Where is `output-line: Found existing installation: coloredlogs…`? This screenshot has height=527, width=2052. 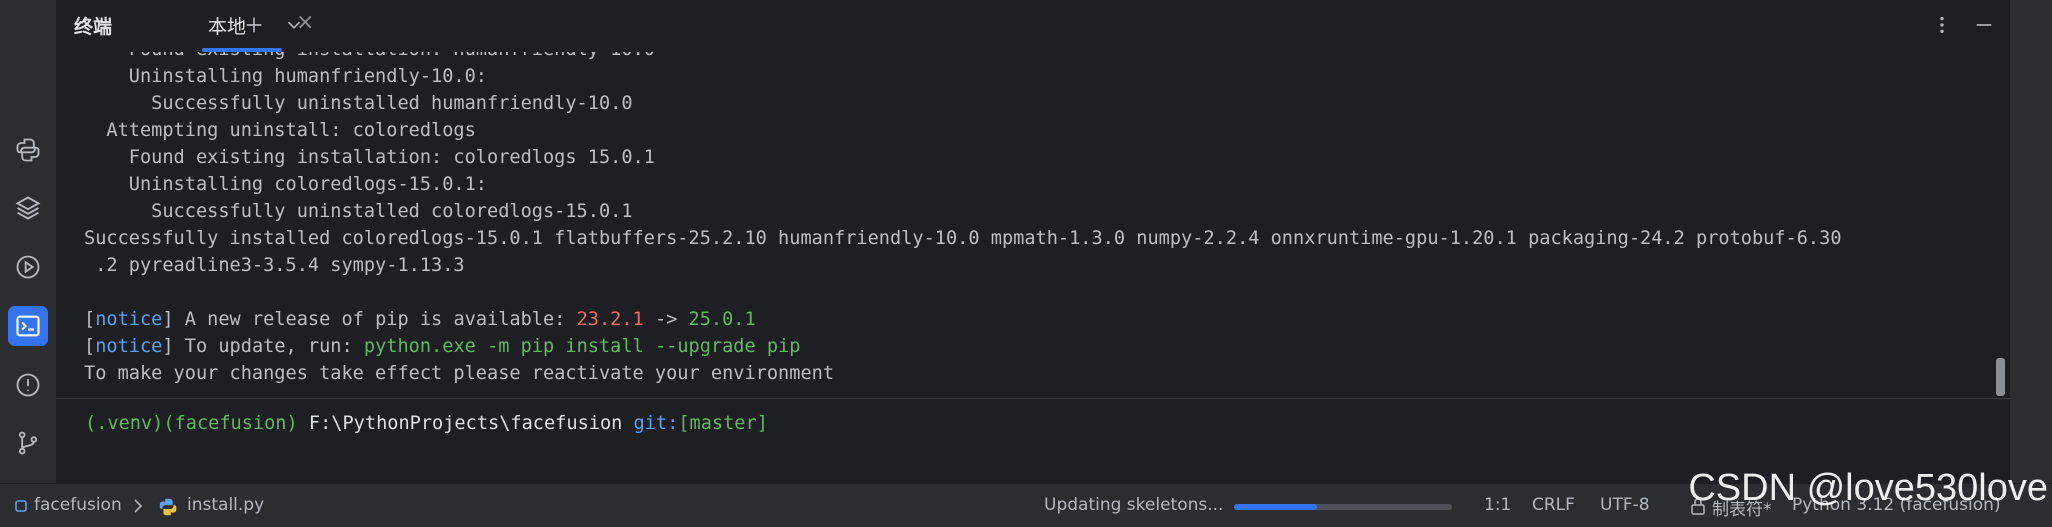 output-line: Found existing installation: coloredlogs… is located at coordinates (369, 157).